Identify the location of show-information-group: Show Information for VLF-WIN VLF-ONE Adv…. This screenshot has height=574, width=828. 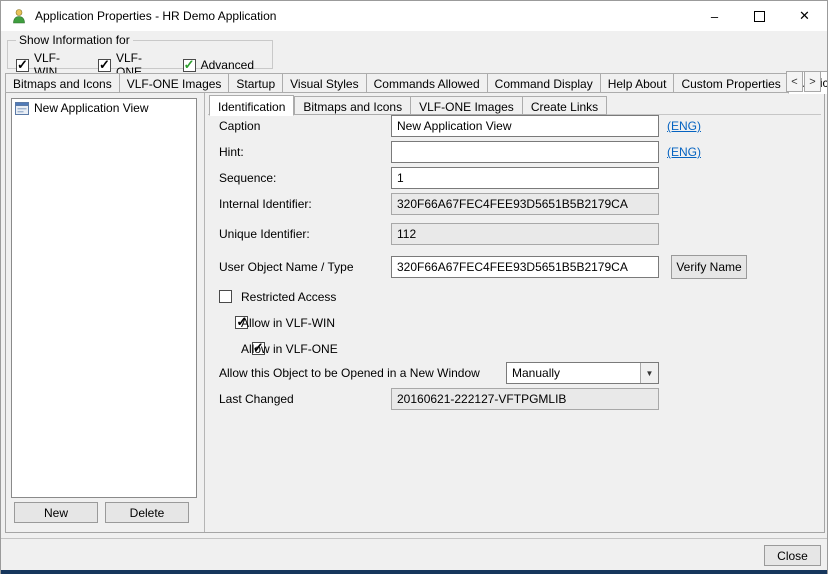
(140, 56).